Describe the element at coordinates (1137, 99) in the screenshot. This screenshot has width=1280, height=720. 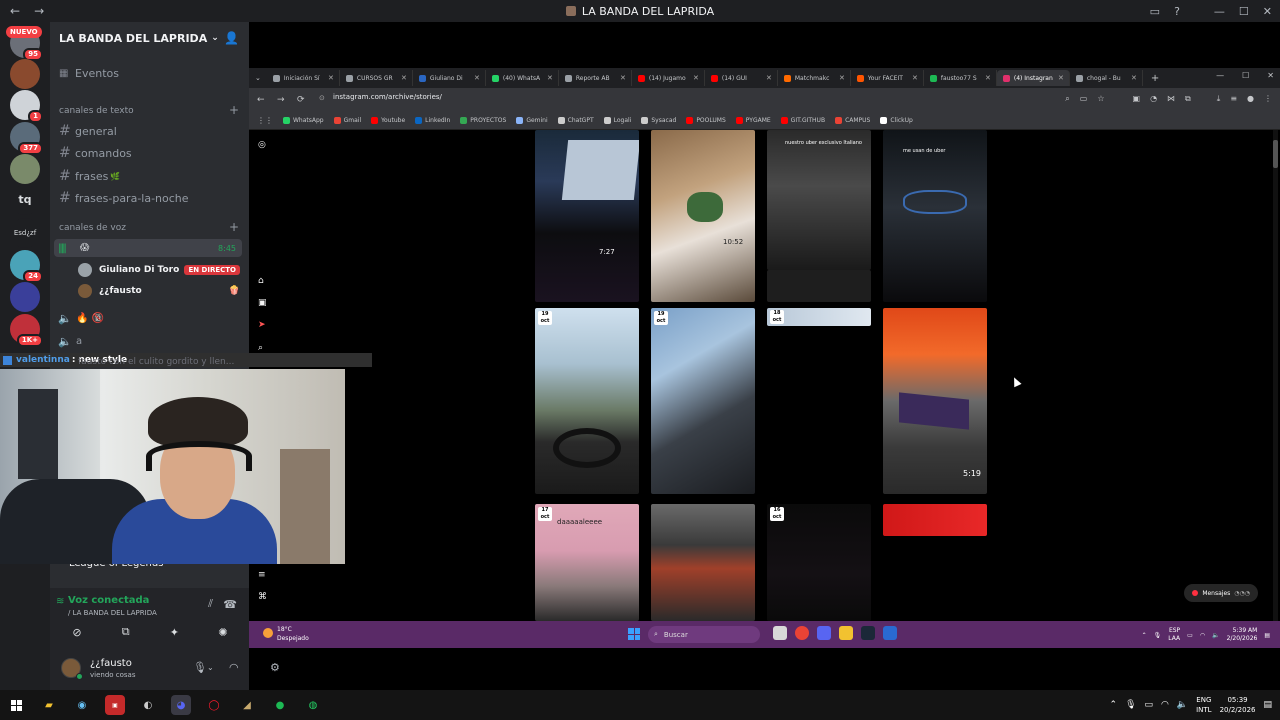
I see `extension-icon: ▣` at that location.